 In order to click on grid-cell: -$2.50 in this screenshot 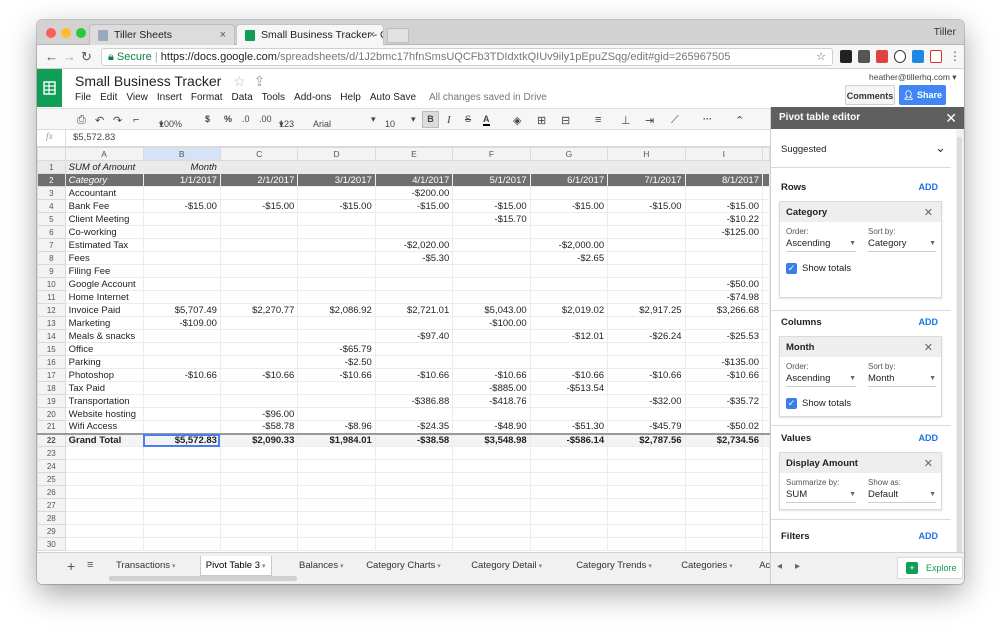, I will do `click(336, 362)`.